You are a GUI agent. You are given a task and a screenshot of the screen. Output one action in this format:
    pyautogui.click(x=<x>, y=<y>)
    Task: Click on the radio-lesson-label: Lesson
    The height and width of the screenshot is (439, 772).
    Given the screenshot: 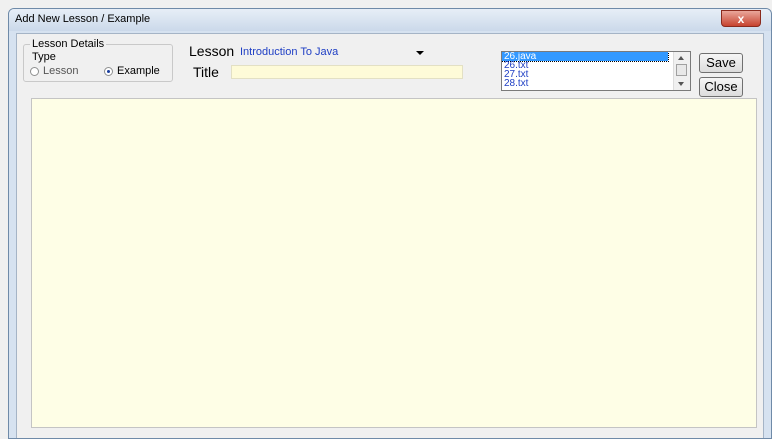 What is the action you would take?
    pyautogui.click(x=61, y=71)
    